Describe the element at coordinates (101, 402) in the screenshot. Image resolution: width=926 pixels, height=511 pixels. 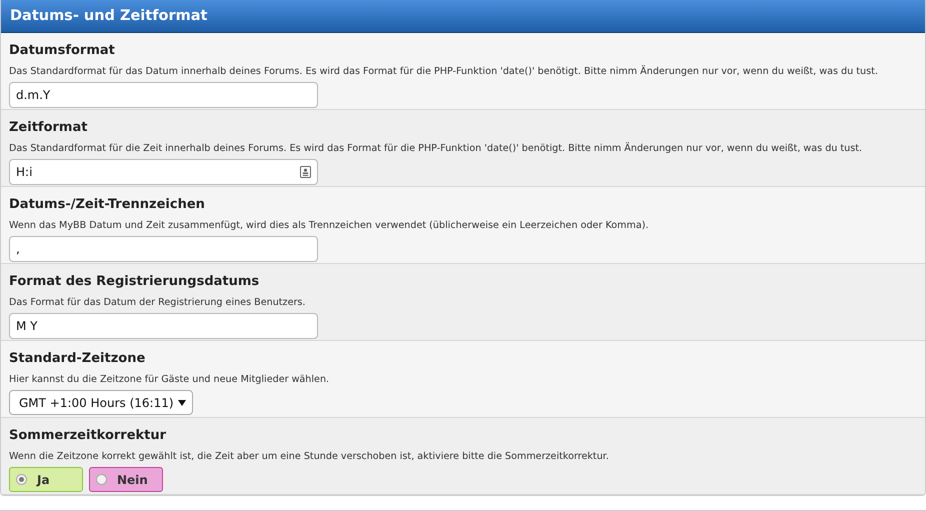
I see `timezone-dropdown: GMT +1:00 Hours (16:11)` at that location.